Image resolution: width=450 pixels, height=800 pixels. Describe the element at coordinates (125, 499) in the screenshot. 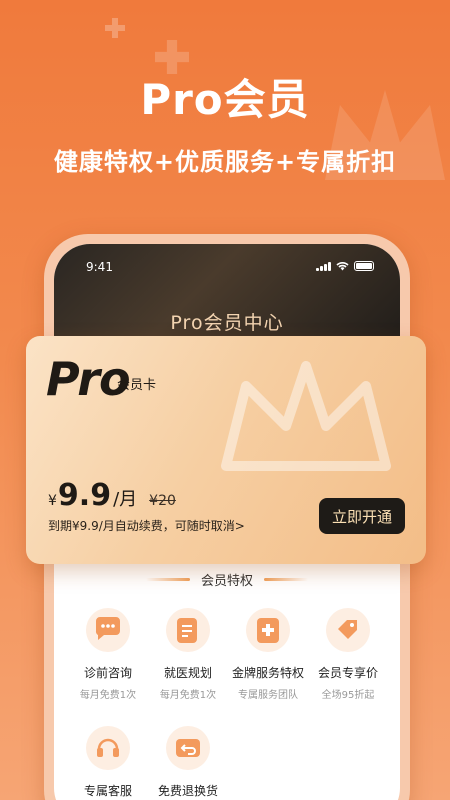

I see `price-unit: /月` at that location.